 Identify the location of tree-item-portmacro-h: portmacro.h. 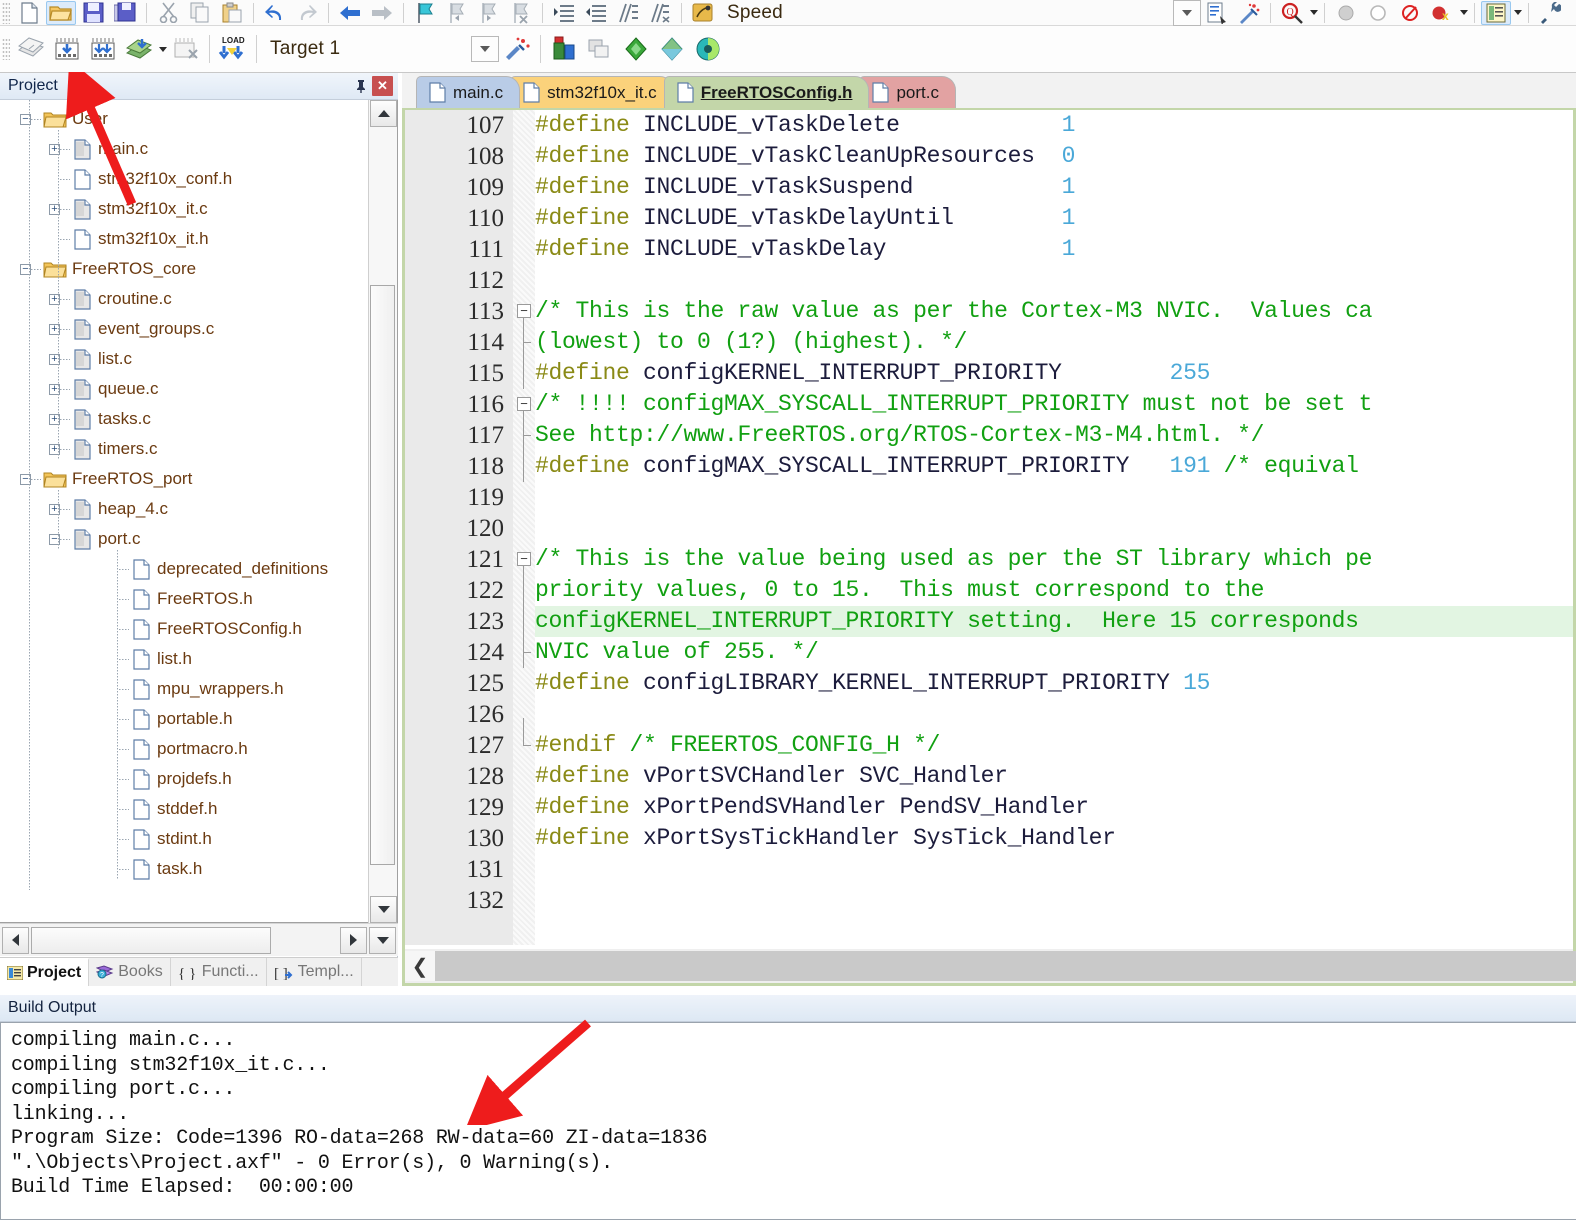
(184, 749).